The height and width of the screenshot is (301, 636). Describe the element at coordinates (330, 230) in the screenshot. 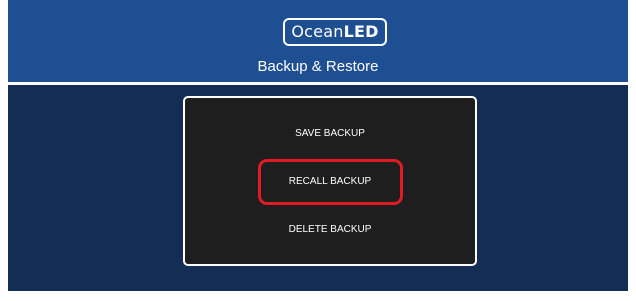

I see `delete-backup-button: DELETE BACKUP` at that location.